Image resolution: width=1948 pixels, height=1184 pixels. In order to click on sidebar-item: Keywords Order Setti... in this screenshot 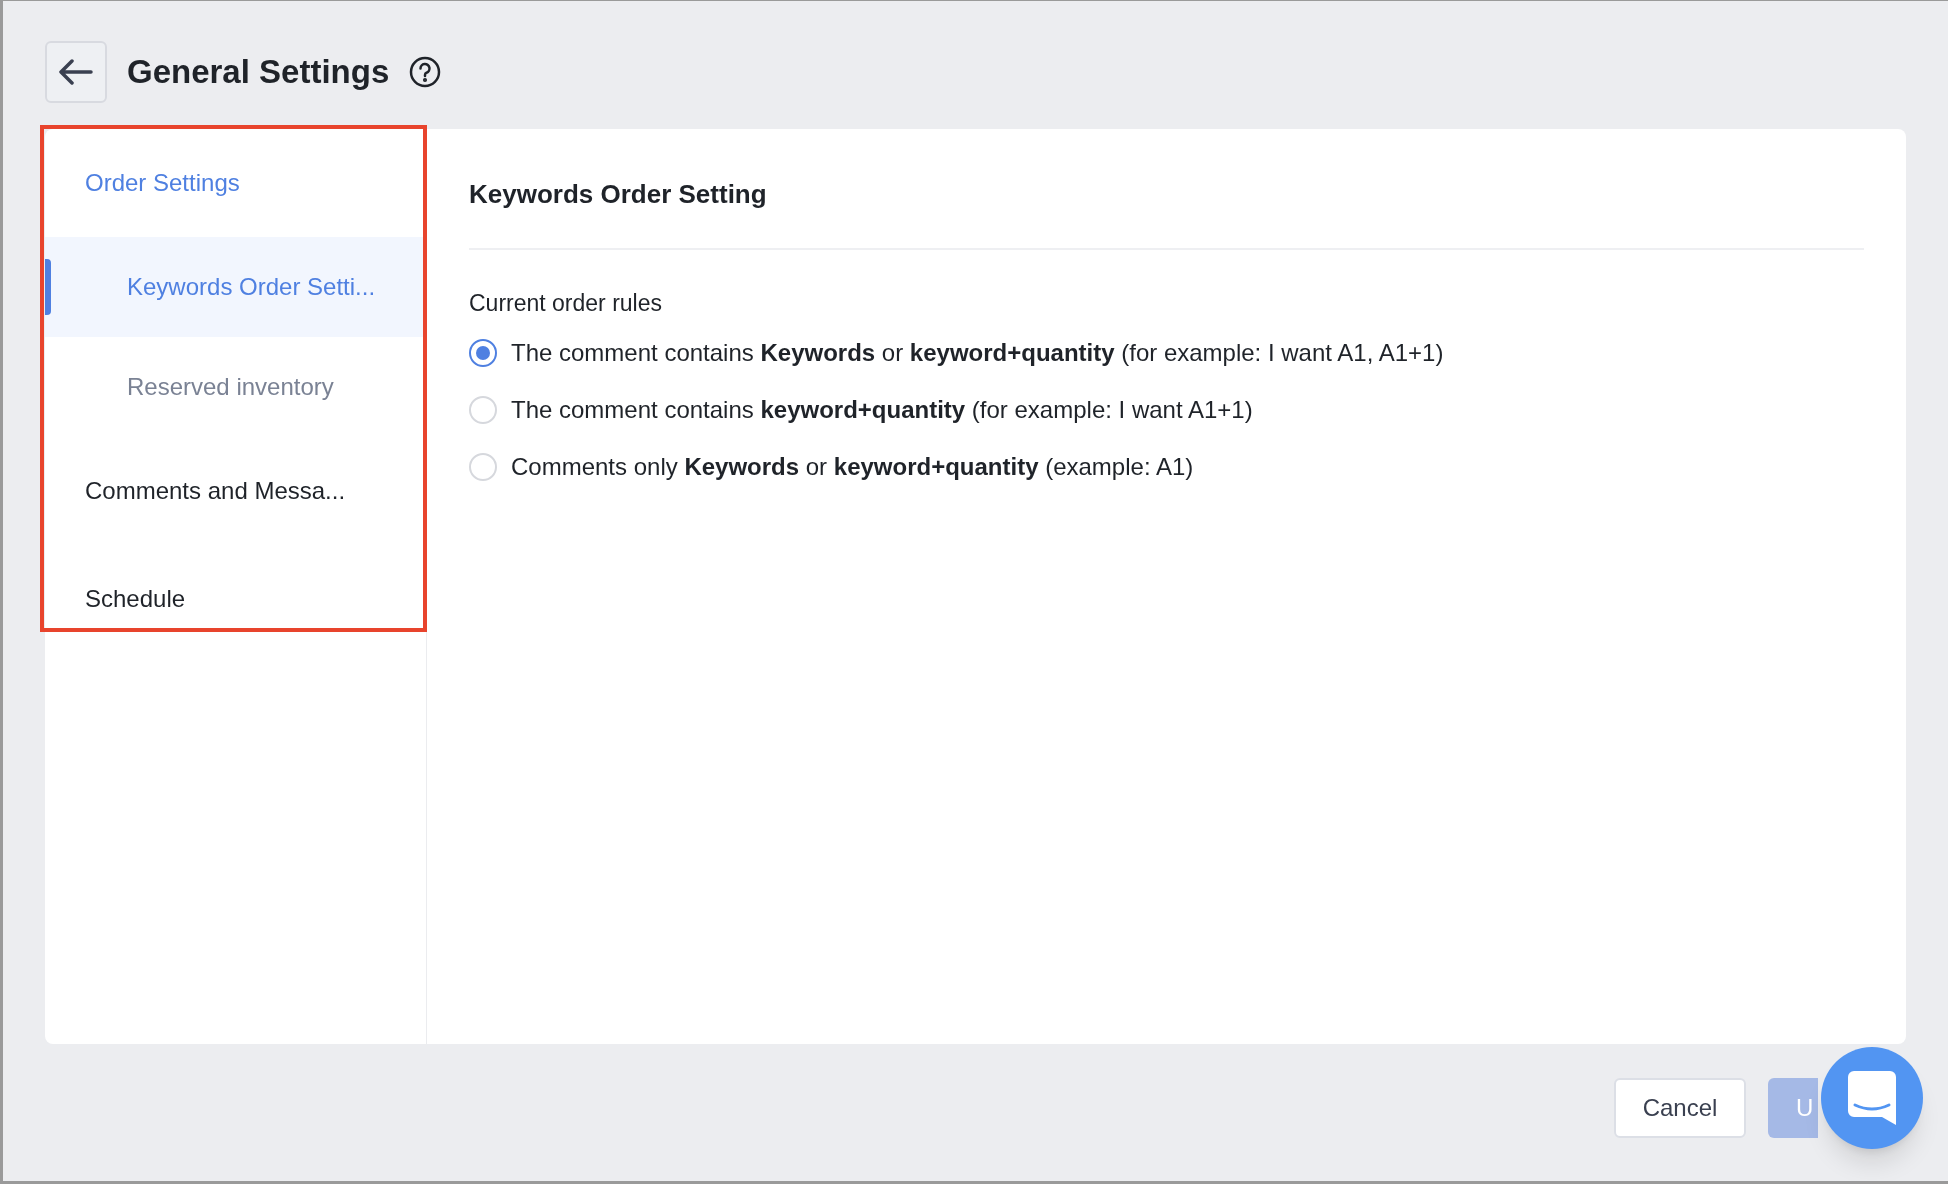, I will do `click(235, 287)`.